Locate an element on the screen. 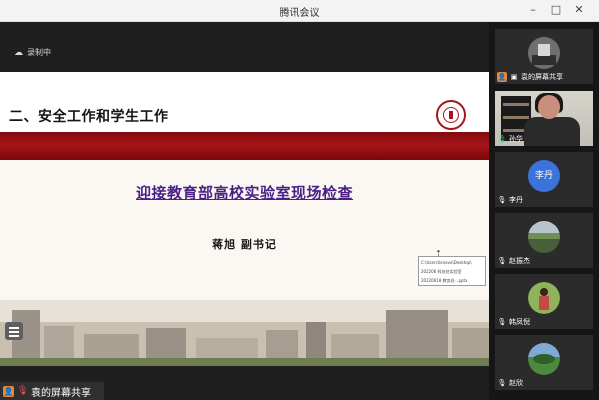 The height and width of the screenshot is (400, 599). tooltip-line: 20220618 教务处...pptx is located at coordinates (444, 280).